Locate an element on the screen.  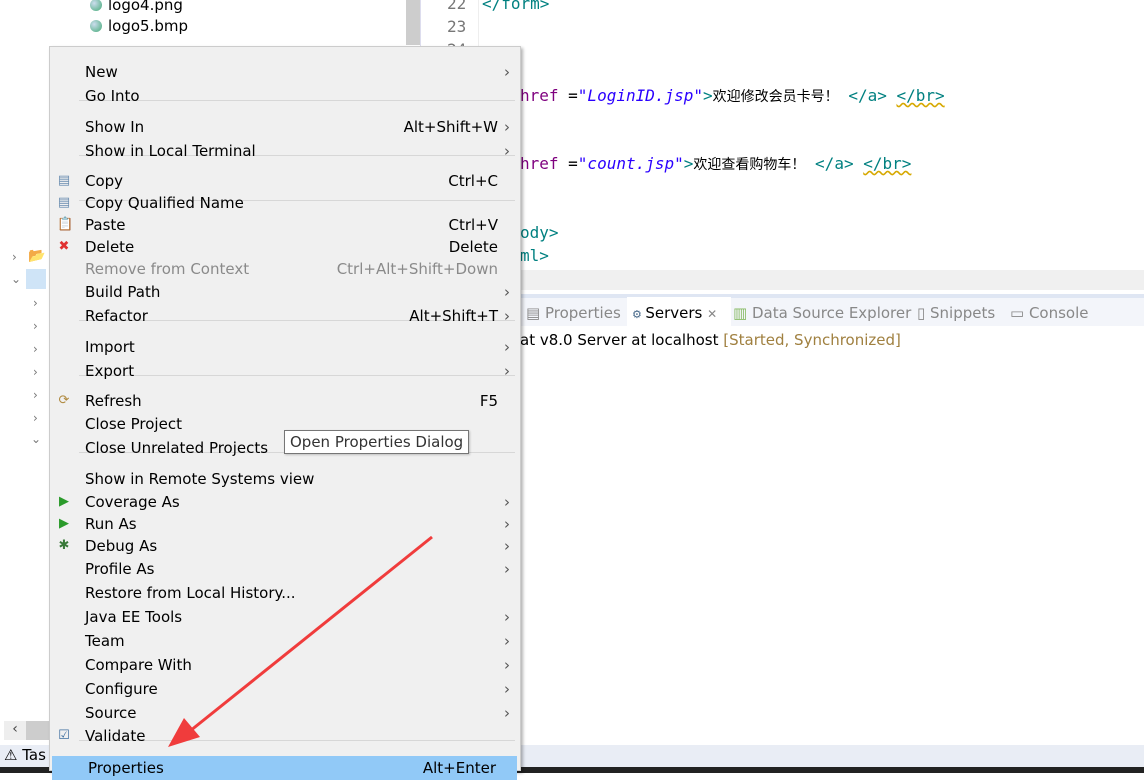
annotation-arrow-head is located at coordinates (184, 732).